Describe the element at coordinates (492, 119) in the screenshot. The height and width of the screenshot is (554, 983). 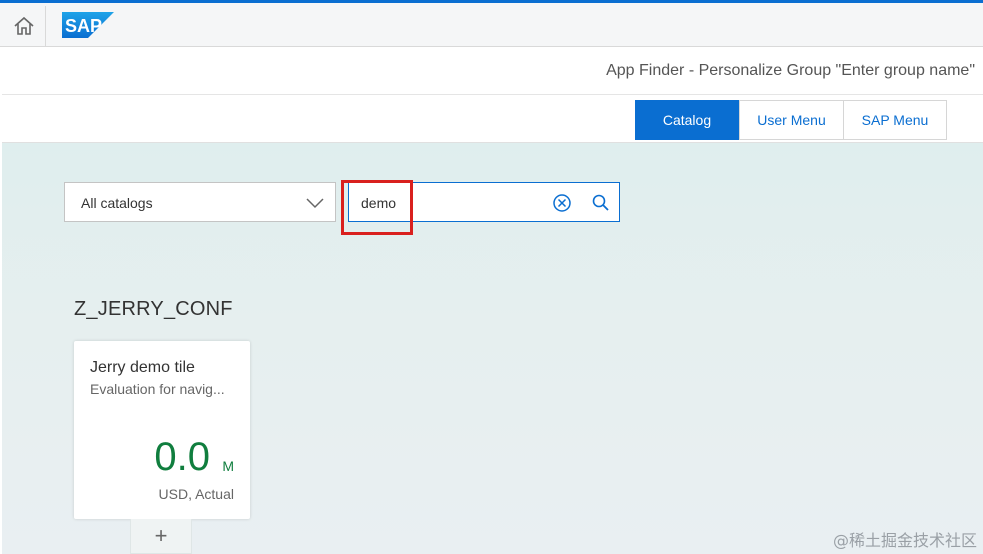
I see `tab-bar: Catalog User Menu SAP Menu` at that location.